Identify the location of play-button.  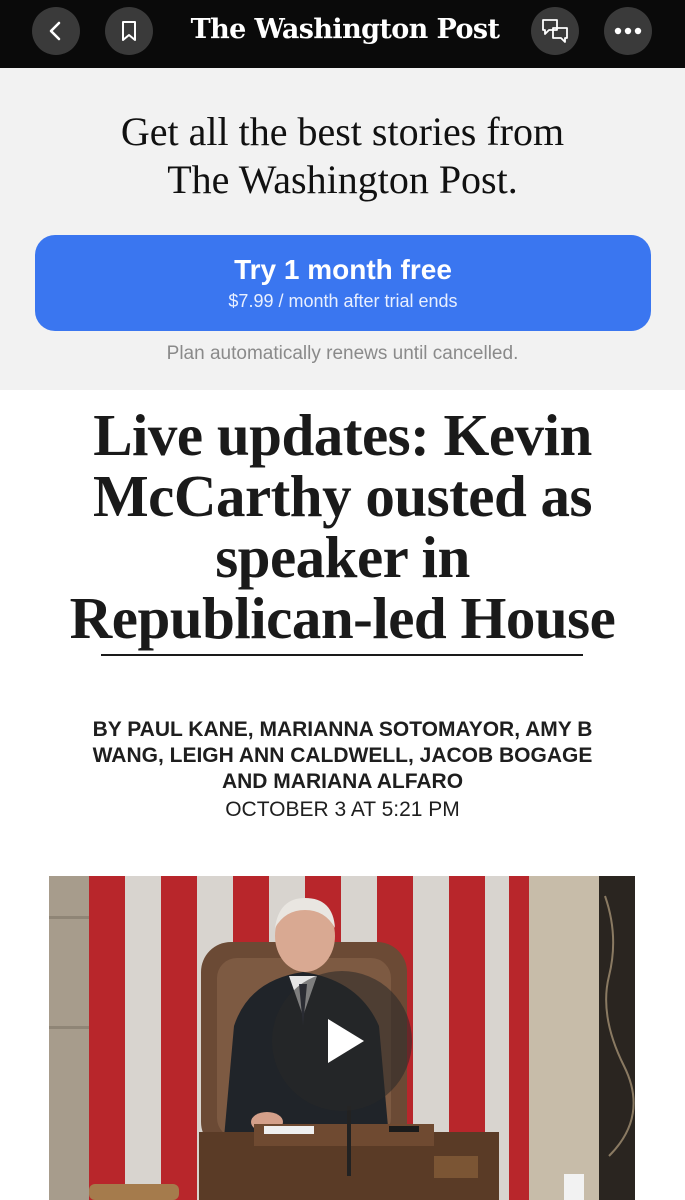
(342, 1041).